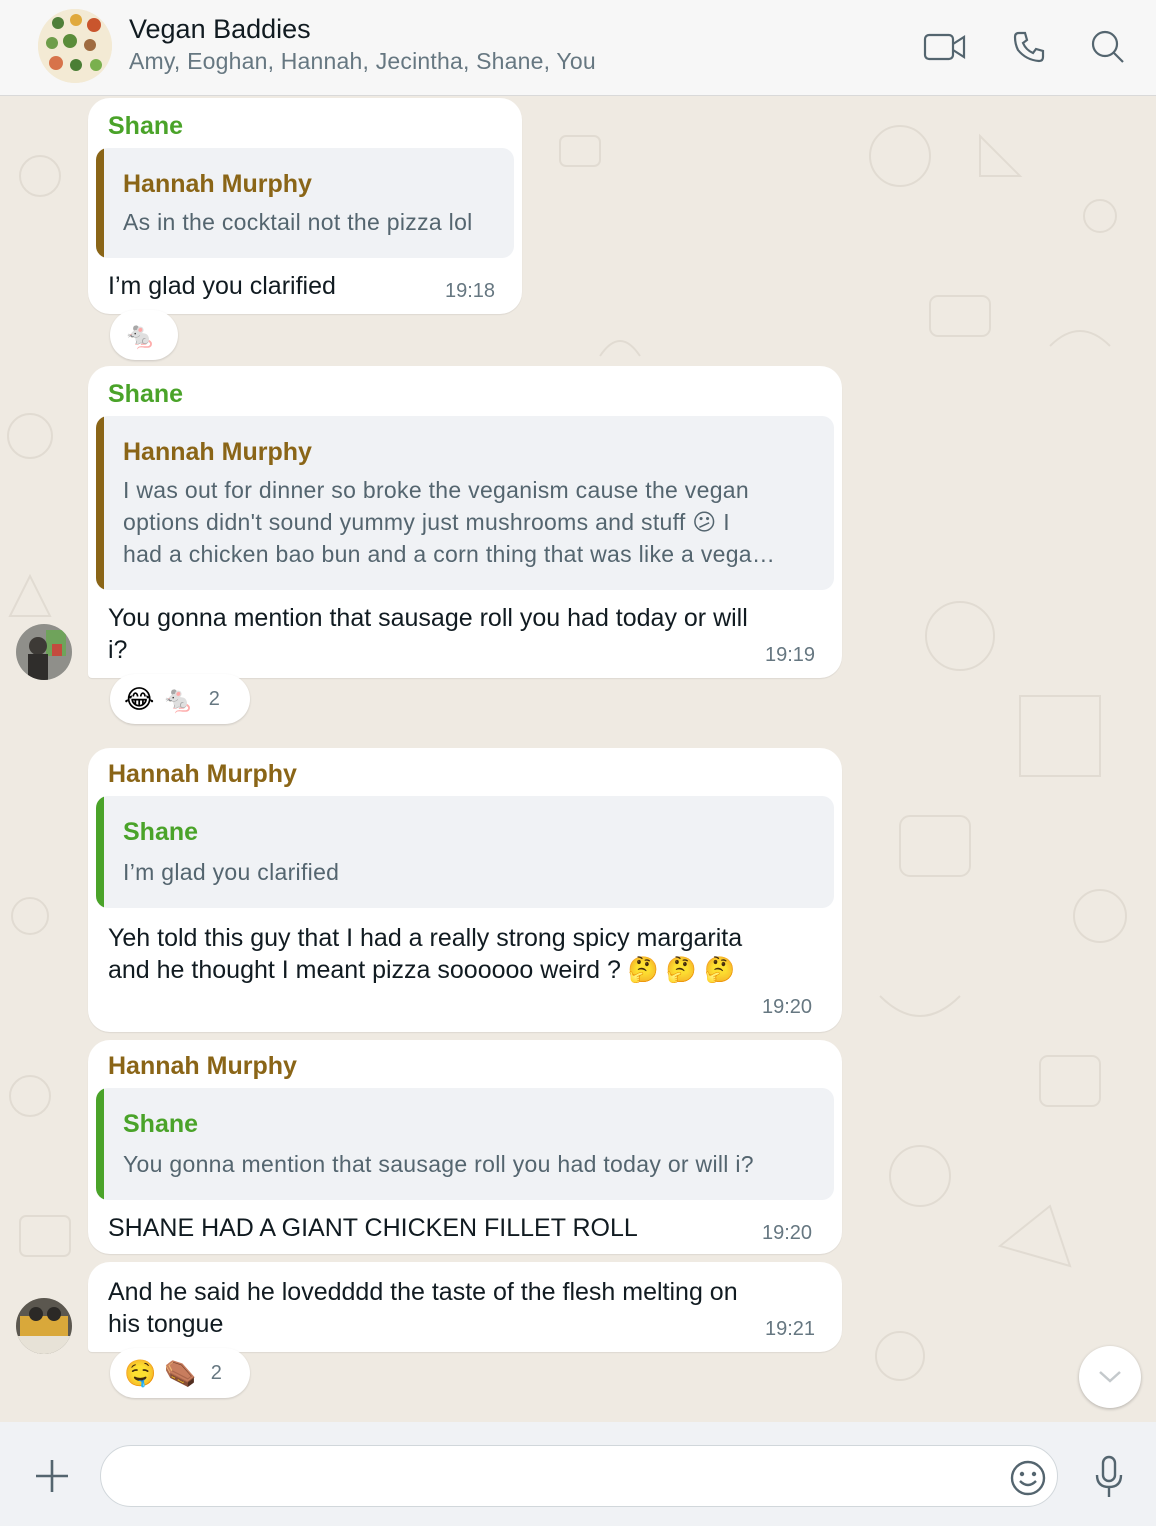 The image size is (1156, 1526). I want to click on search-icon, so click(1108, 47).